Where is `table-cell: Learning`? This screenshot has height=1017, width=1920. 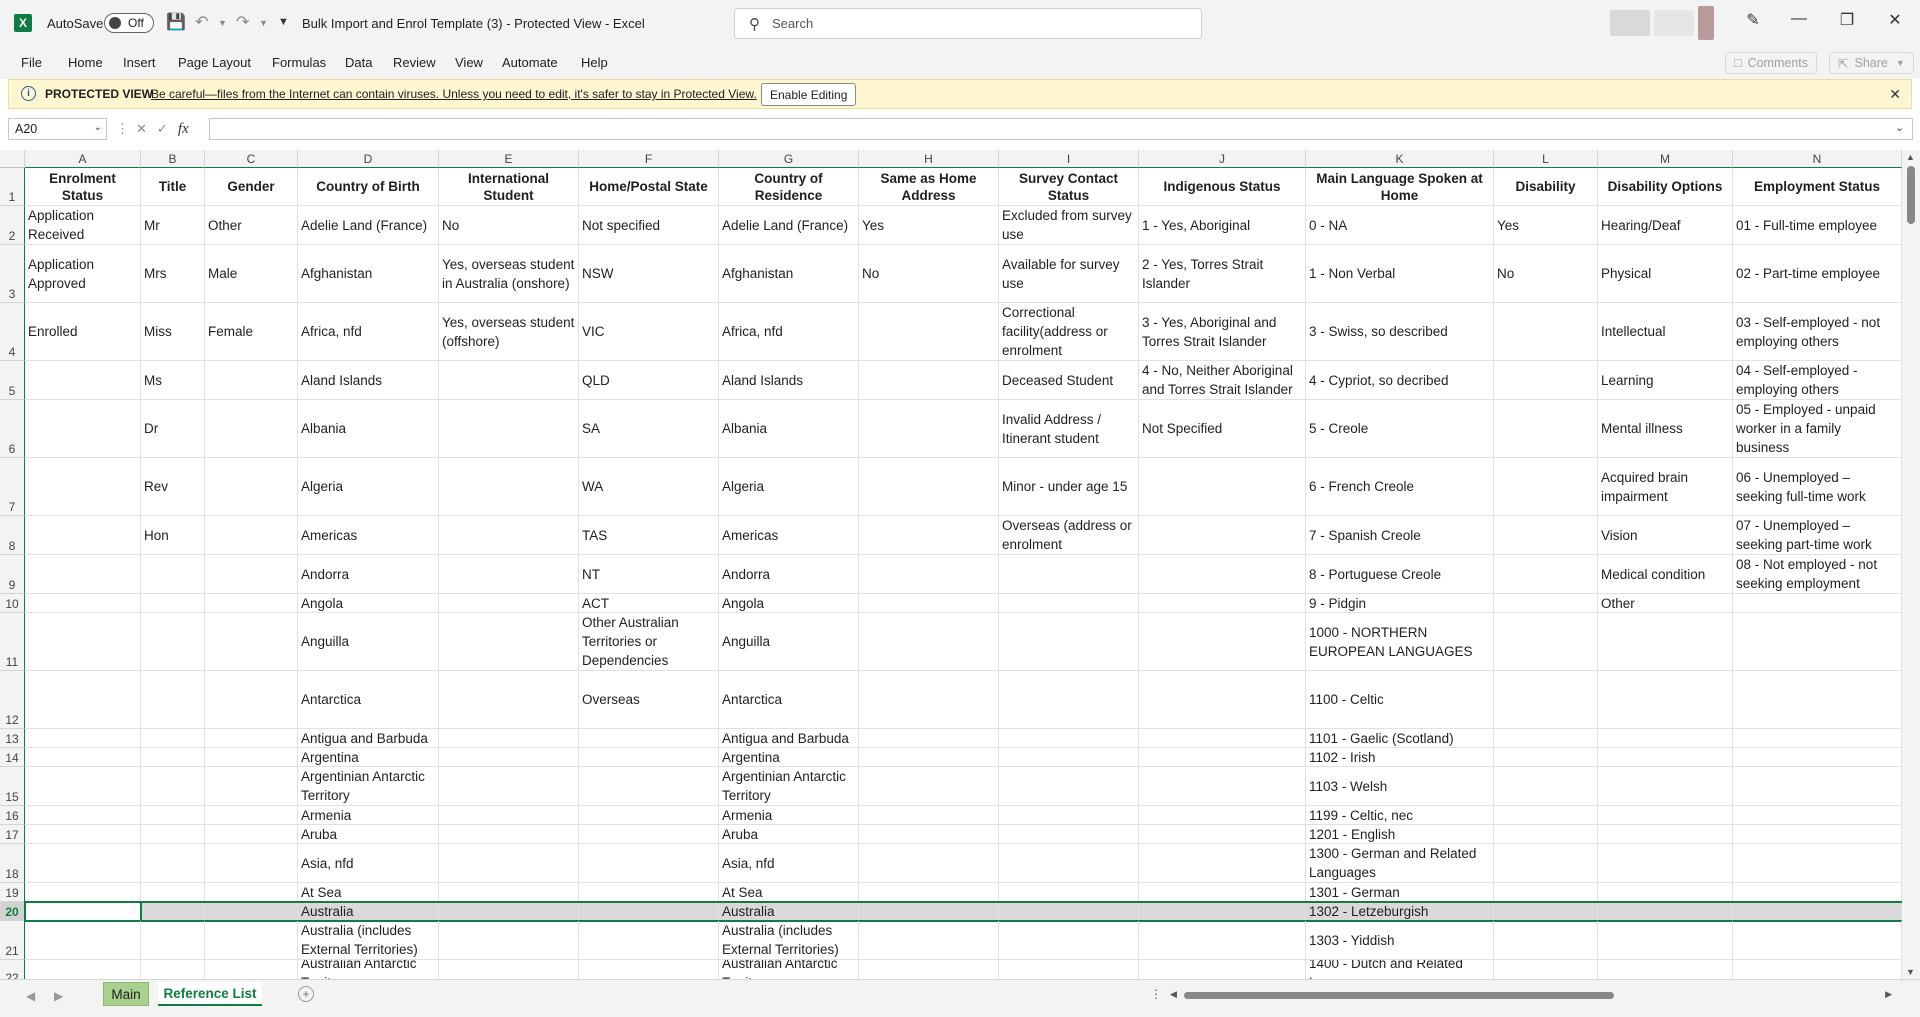 table-cell: Learning is located at coordinates (1665, 380).